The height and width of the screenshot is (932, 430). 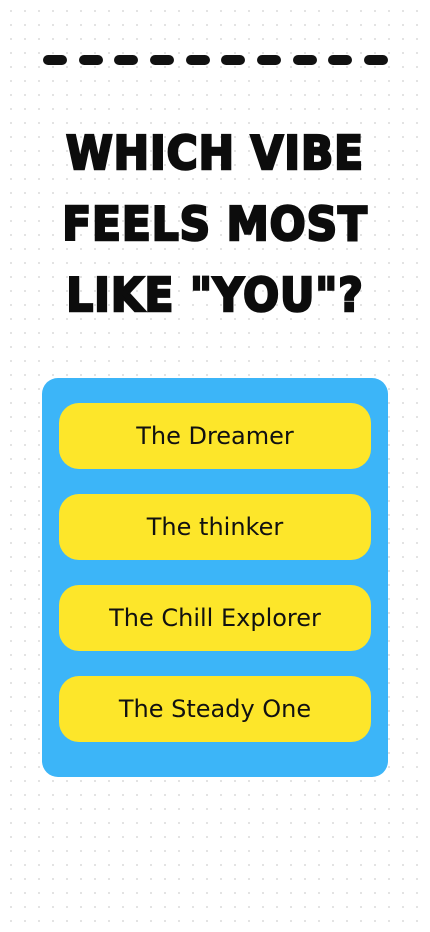 I want to click on option-label: The Chill Explorer, so click(x=215, y=618).